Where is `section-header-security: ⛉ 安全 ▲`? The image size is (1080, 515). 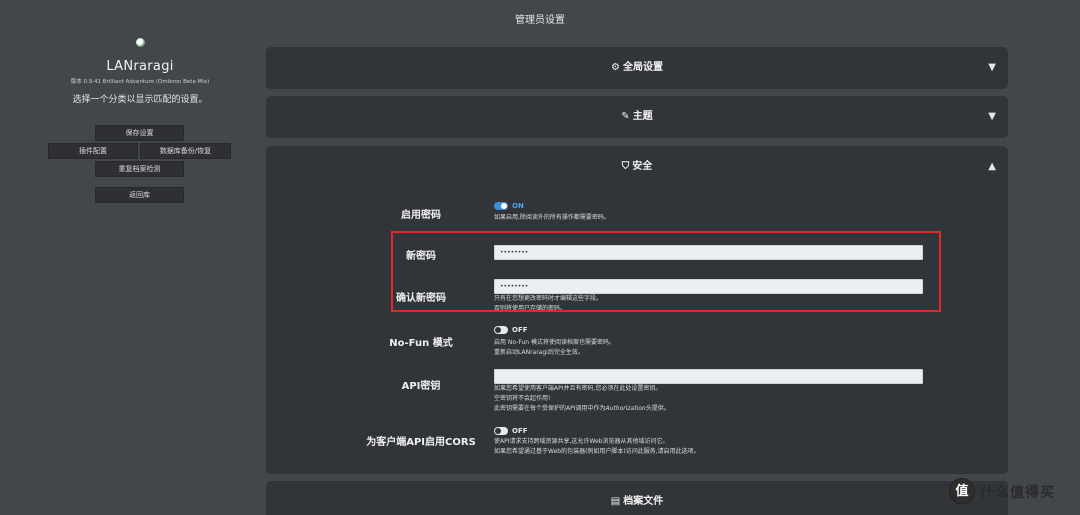
section-header-security: ⛉ 安全 ▲ is located at coordinates (637, 167).